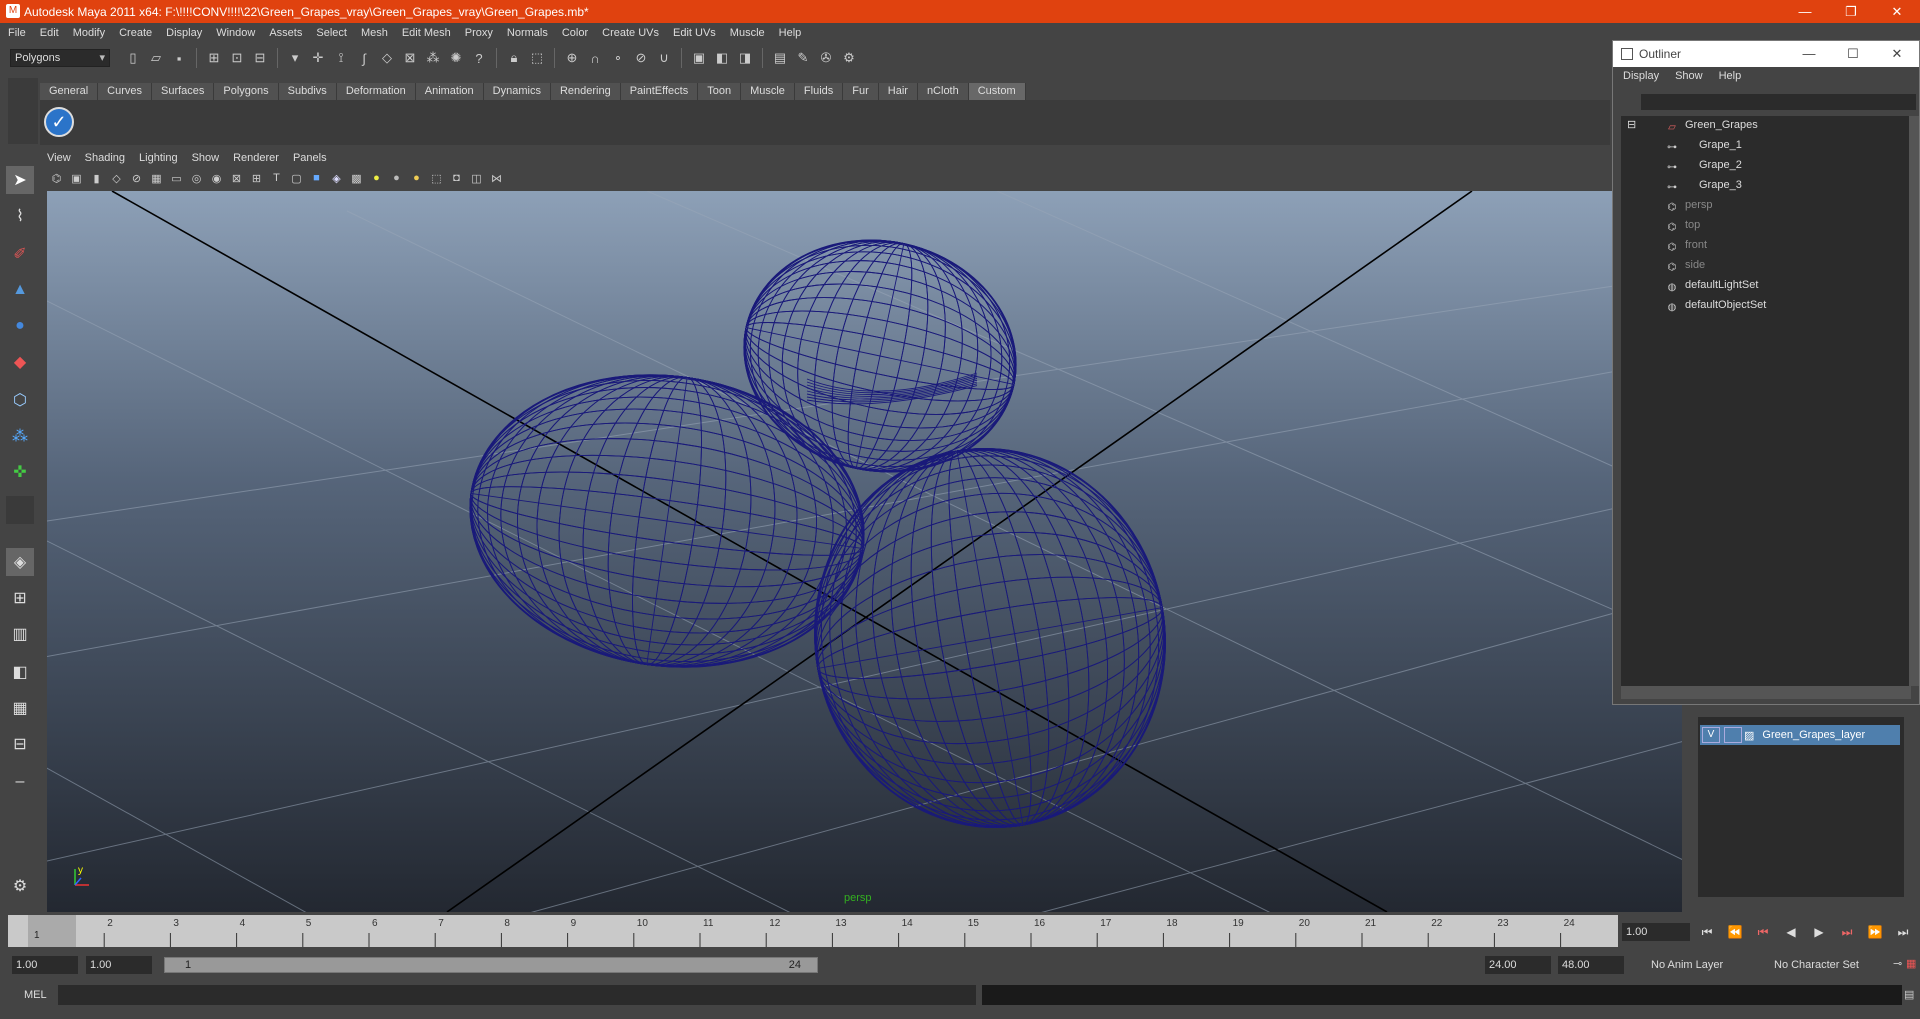 This screenshot has height=1019, width=1920. Describe the element at coordinates (216, 180) in the screenshot. I see `gate-mask-icon: ◉` at that location.